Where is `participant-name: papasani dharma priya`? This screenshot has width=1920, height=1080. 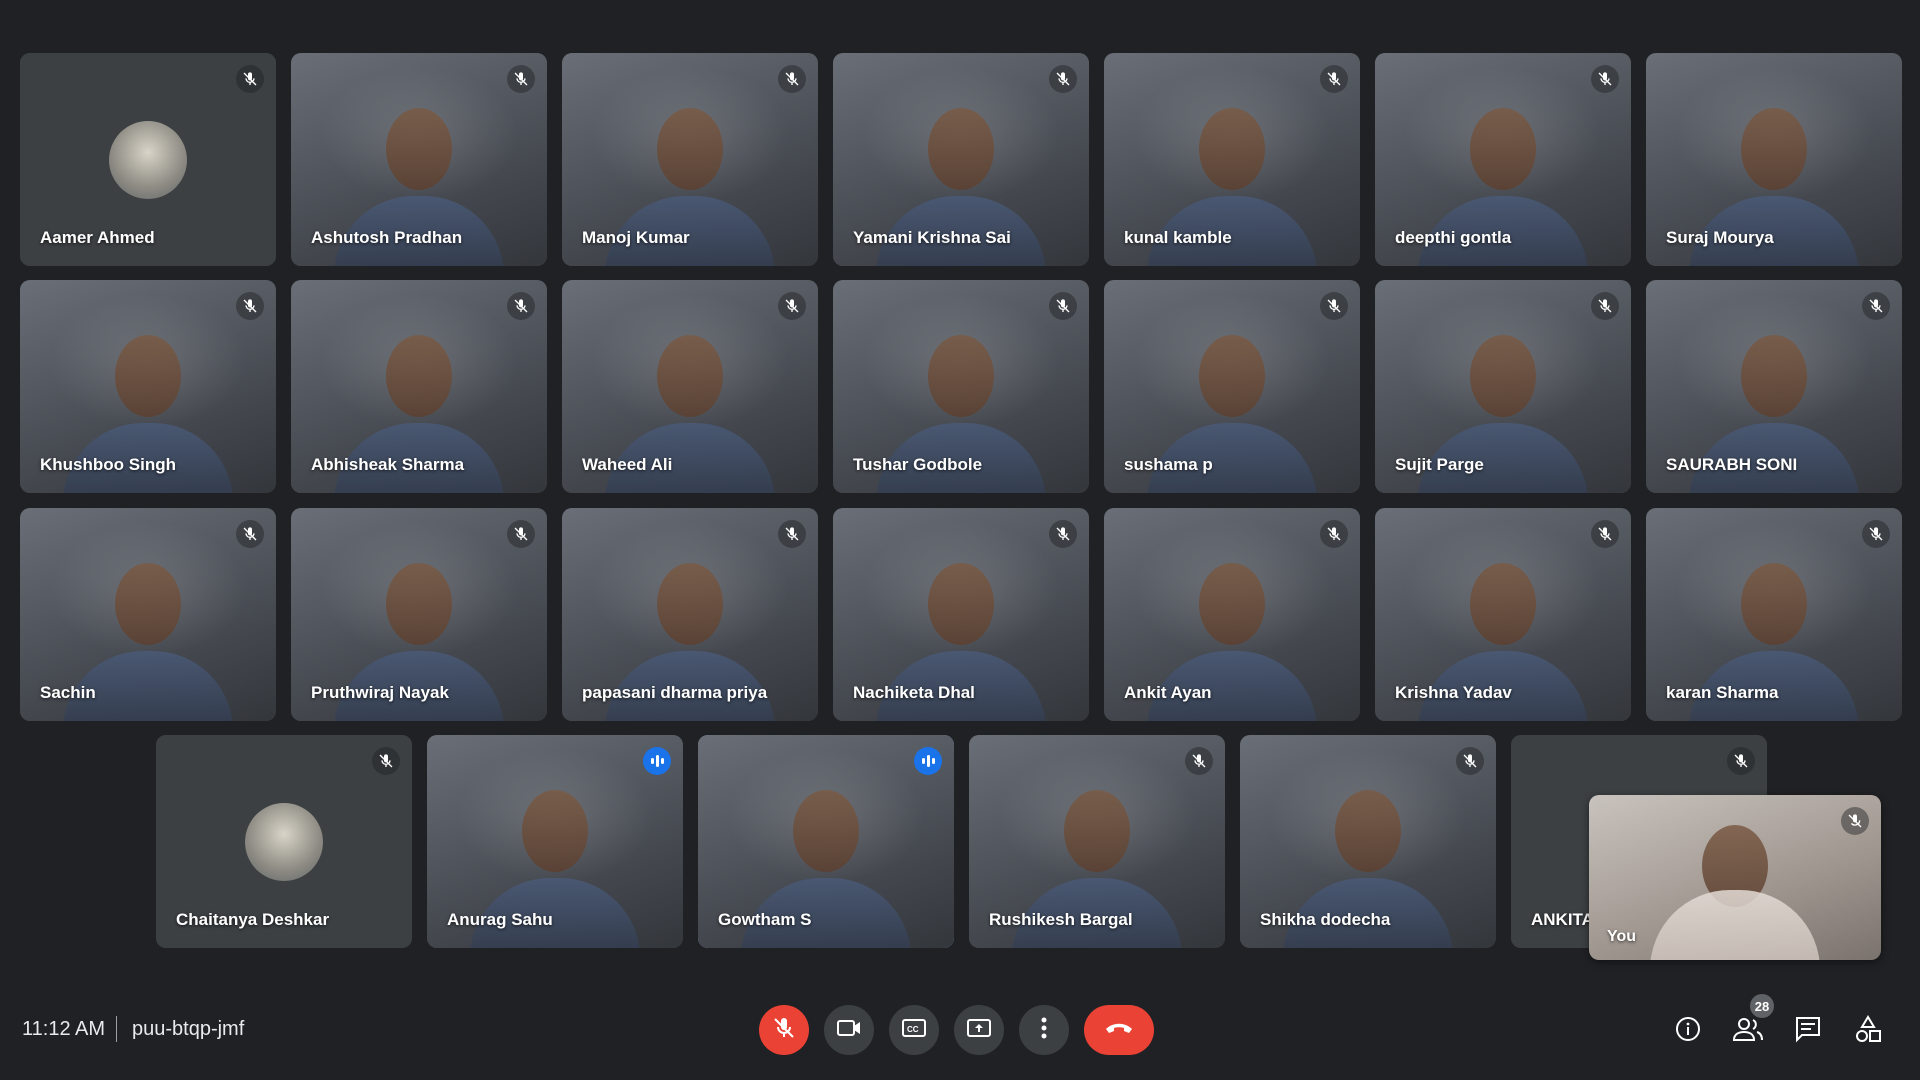 participant-name: papasani dharma priya is located at coordinates (675, 692).